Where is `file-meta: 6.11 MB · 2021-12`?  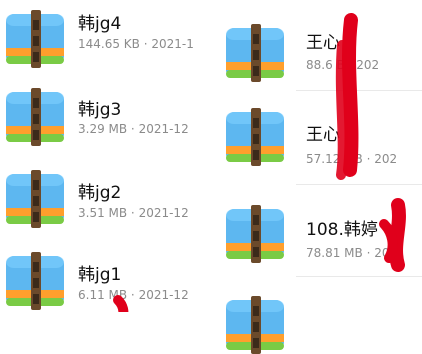
file-meta: 6.11 MB · 2021-12 is located at coordinates (133, 295).